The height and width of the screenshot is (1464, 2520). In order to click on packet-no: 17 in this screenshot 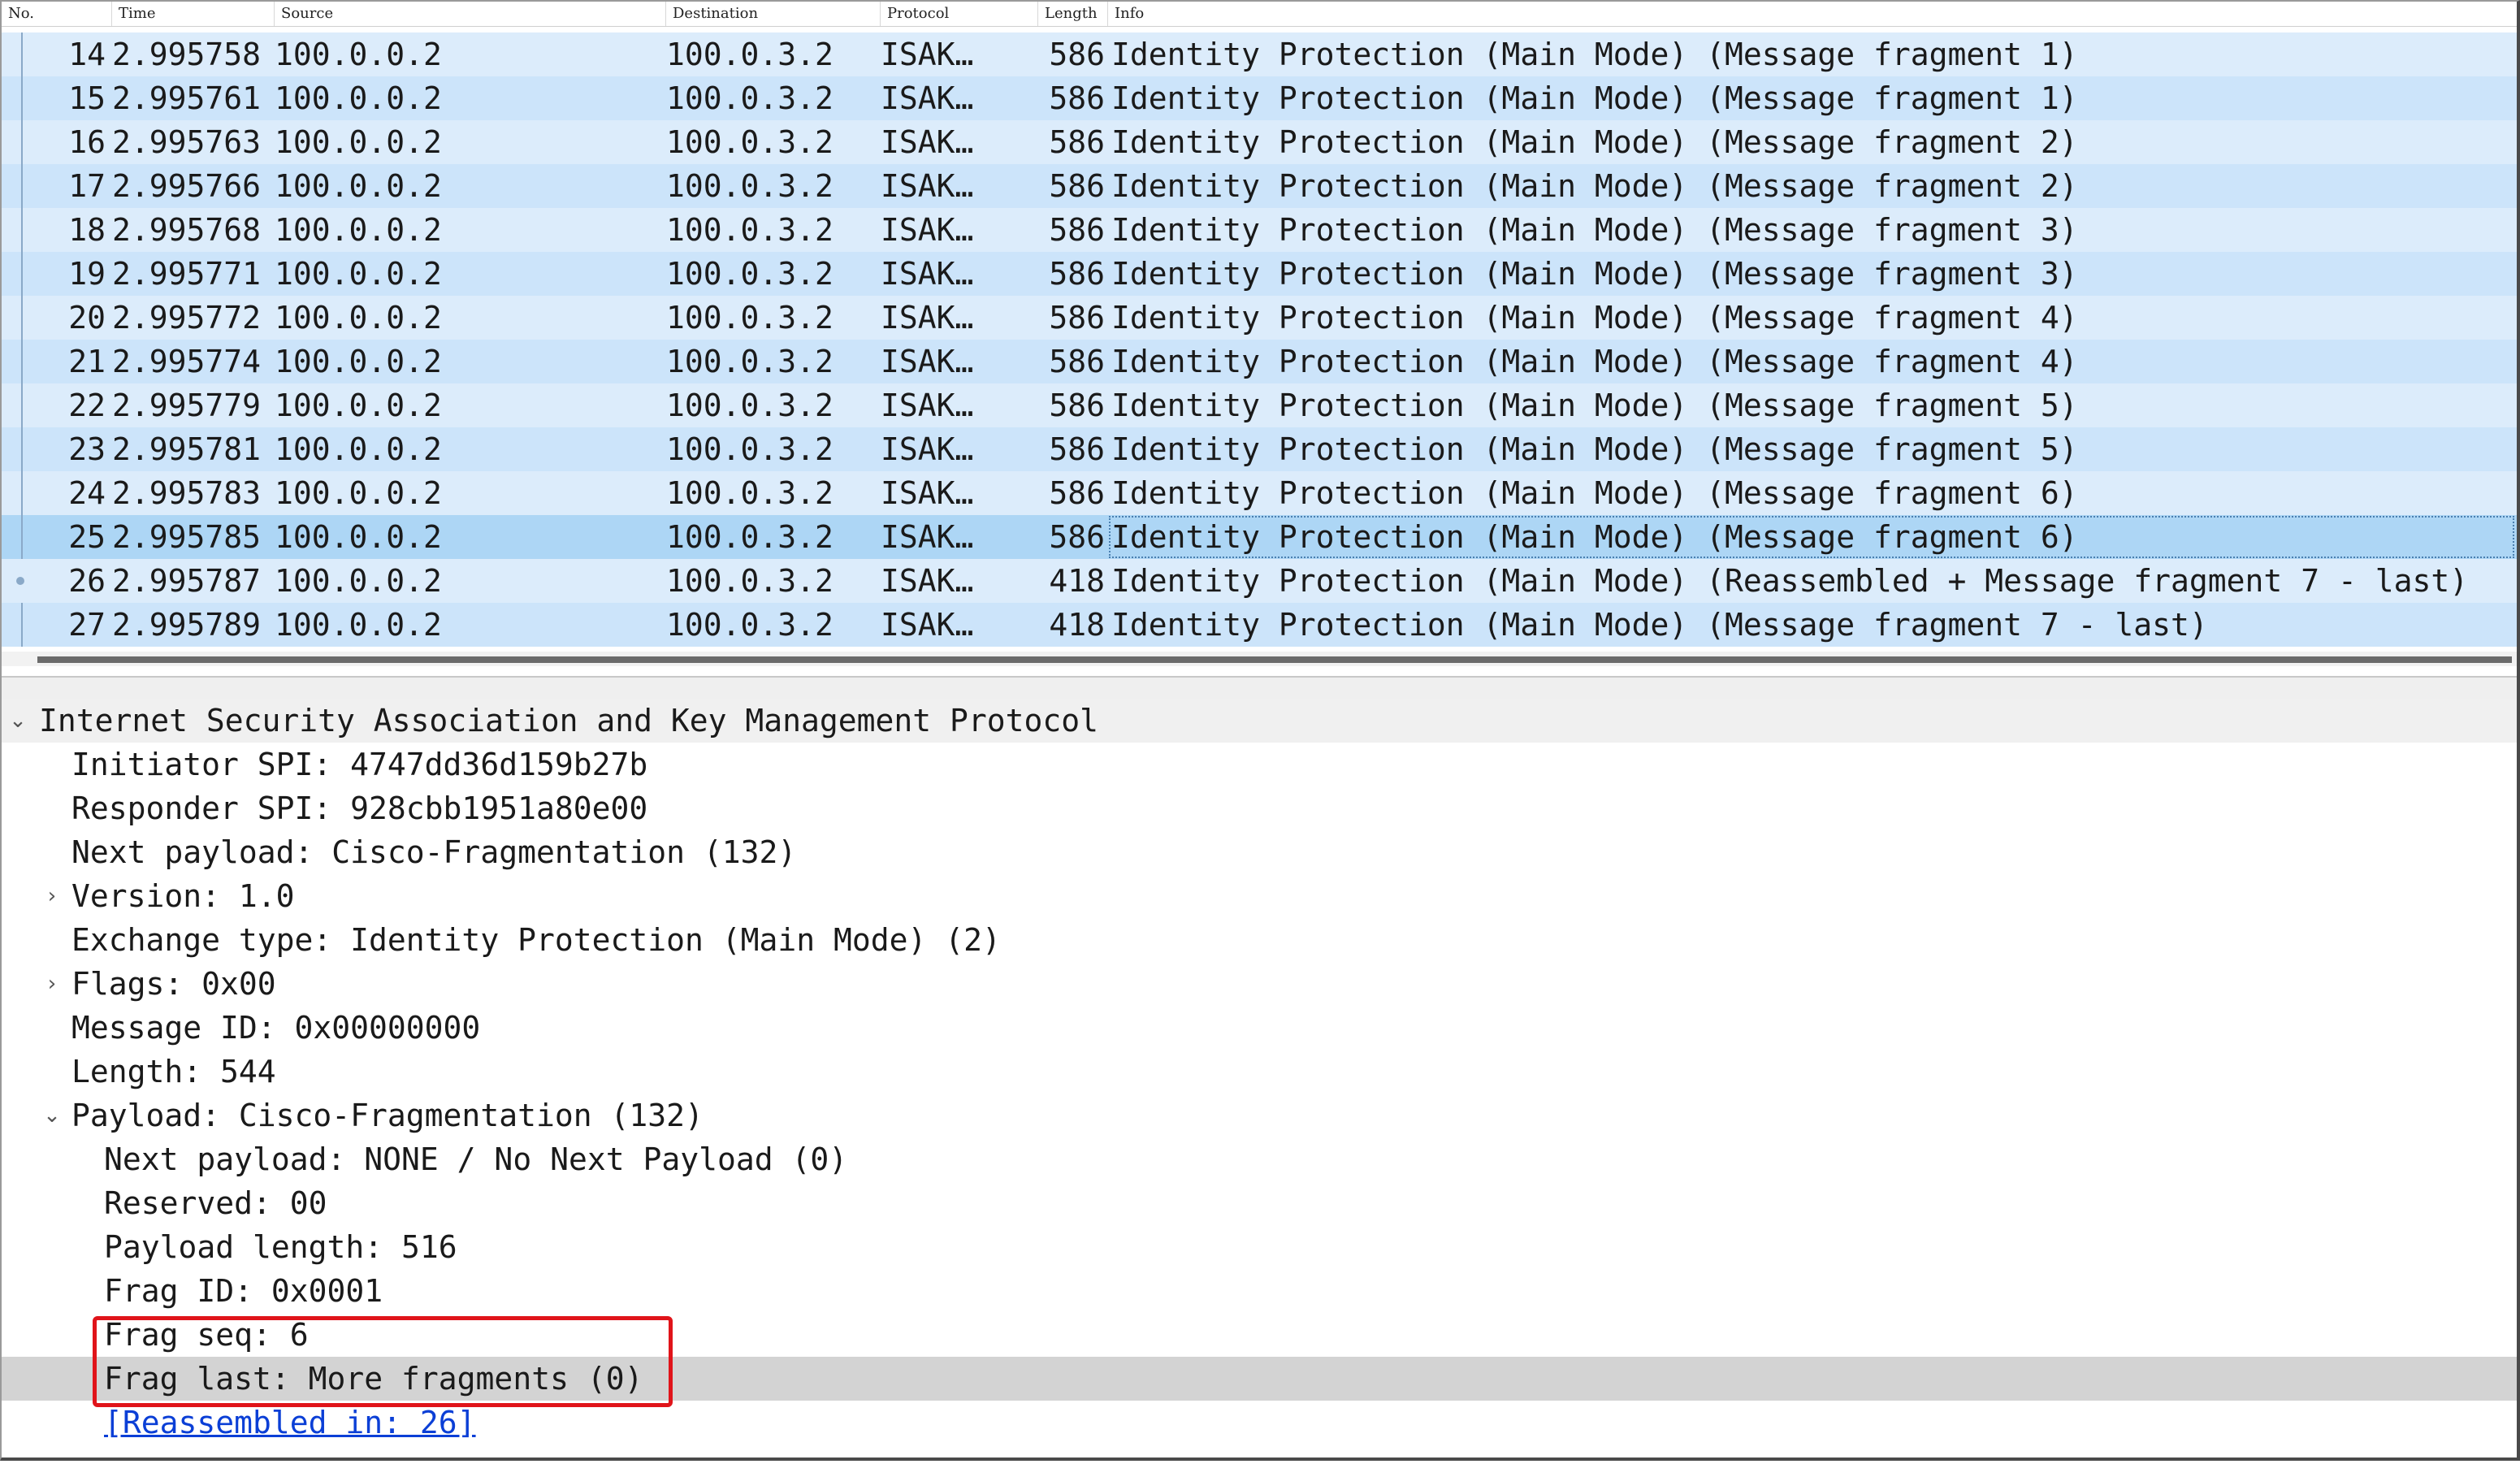, I will do `click(87, 186)`.